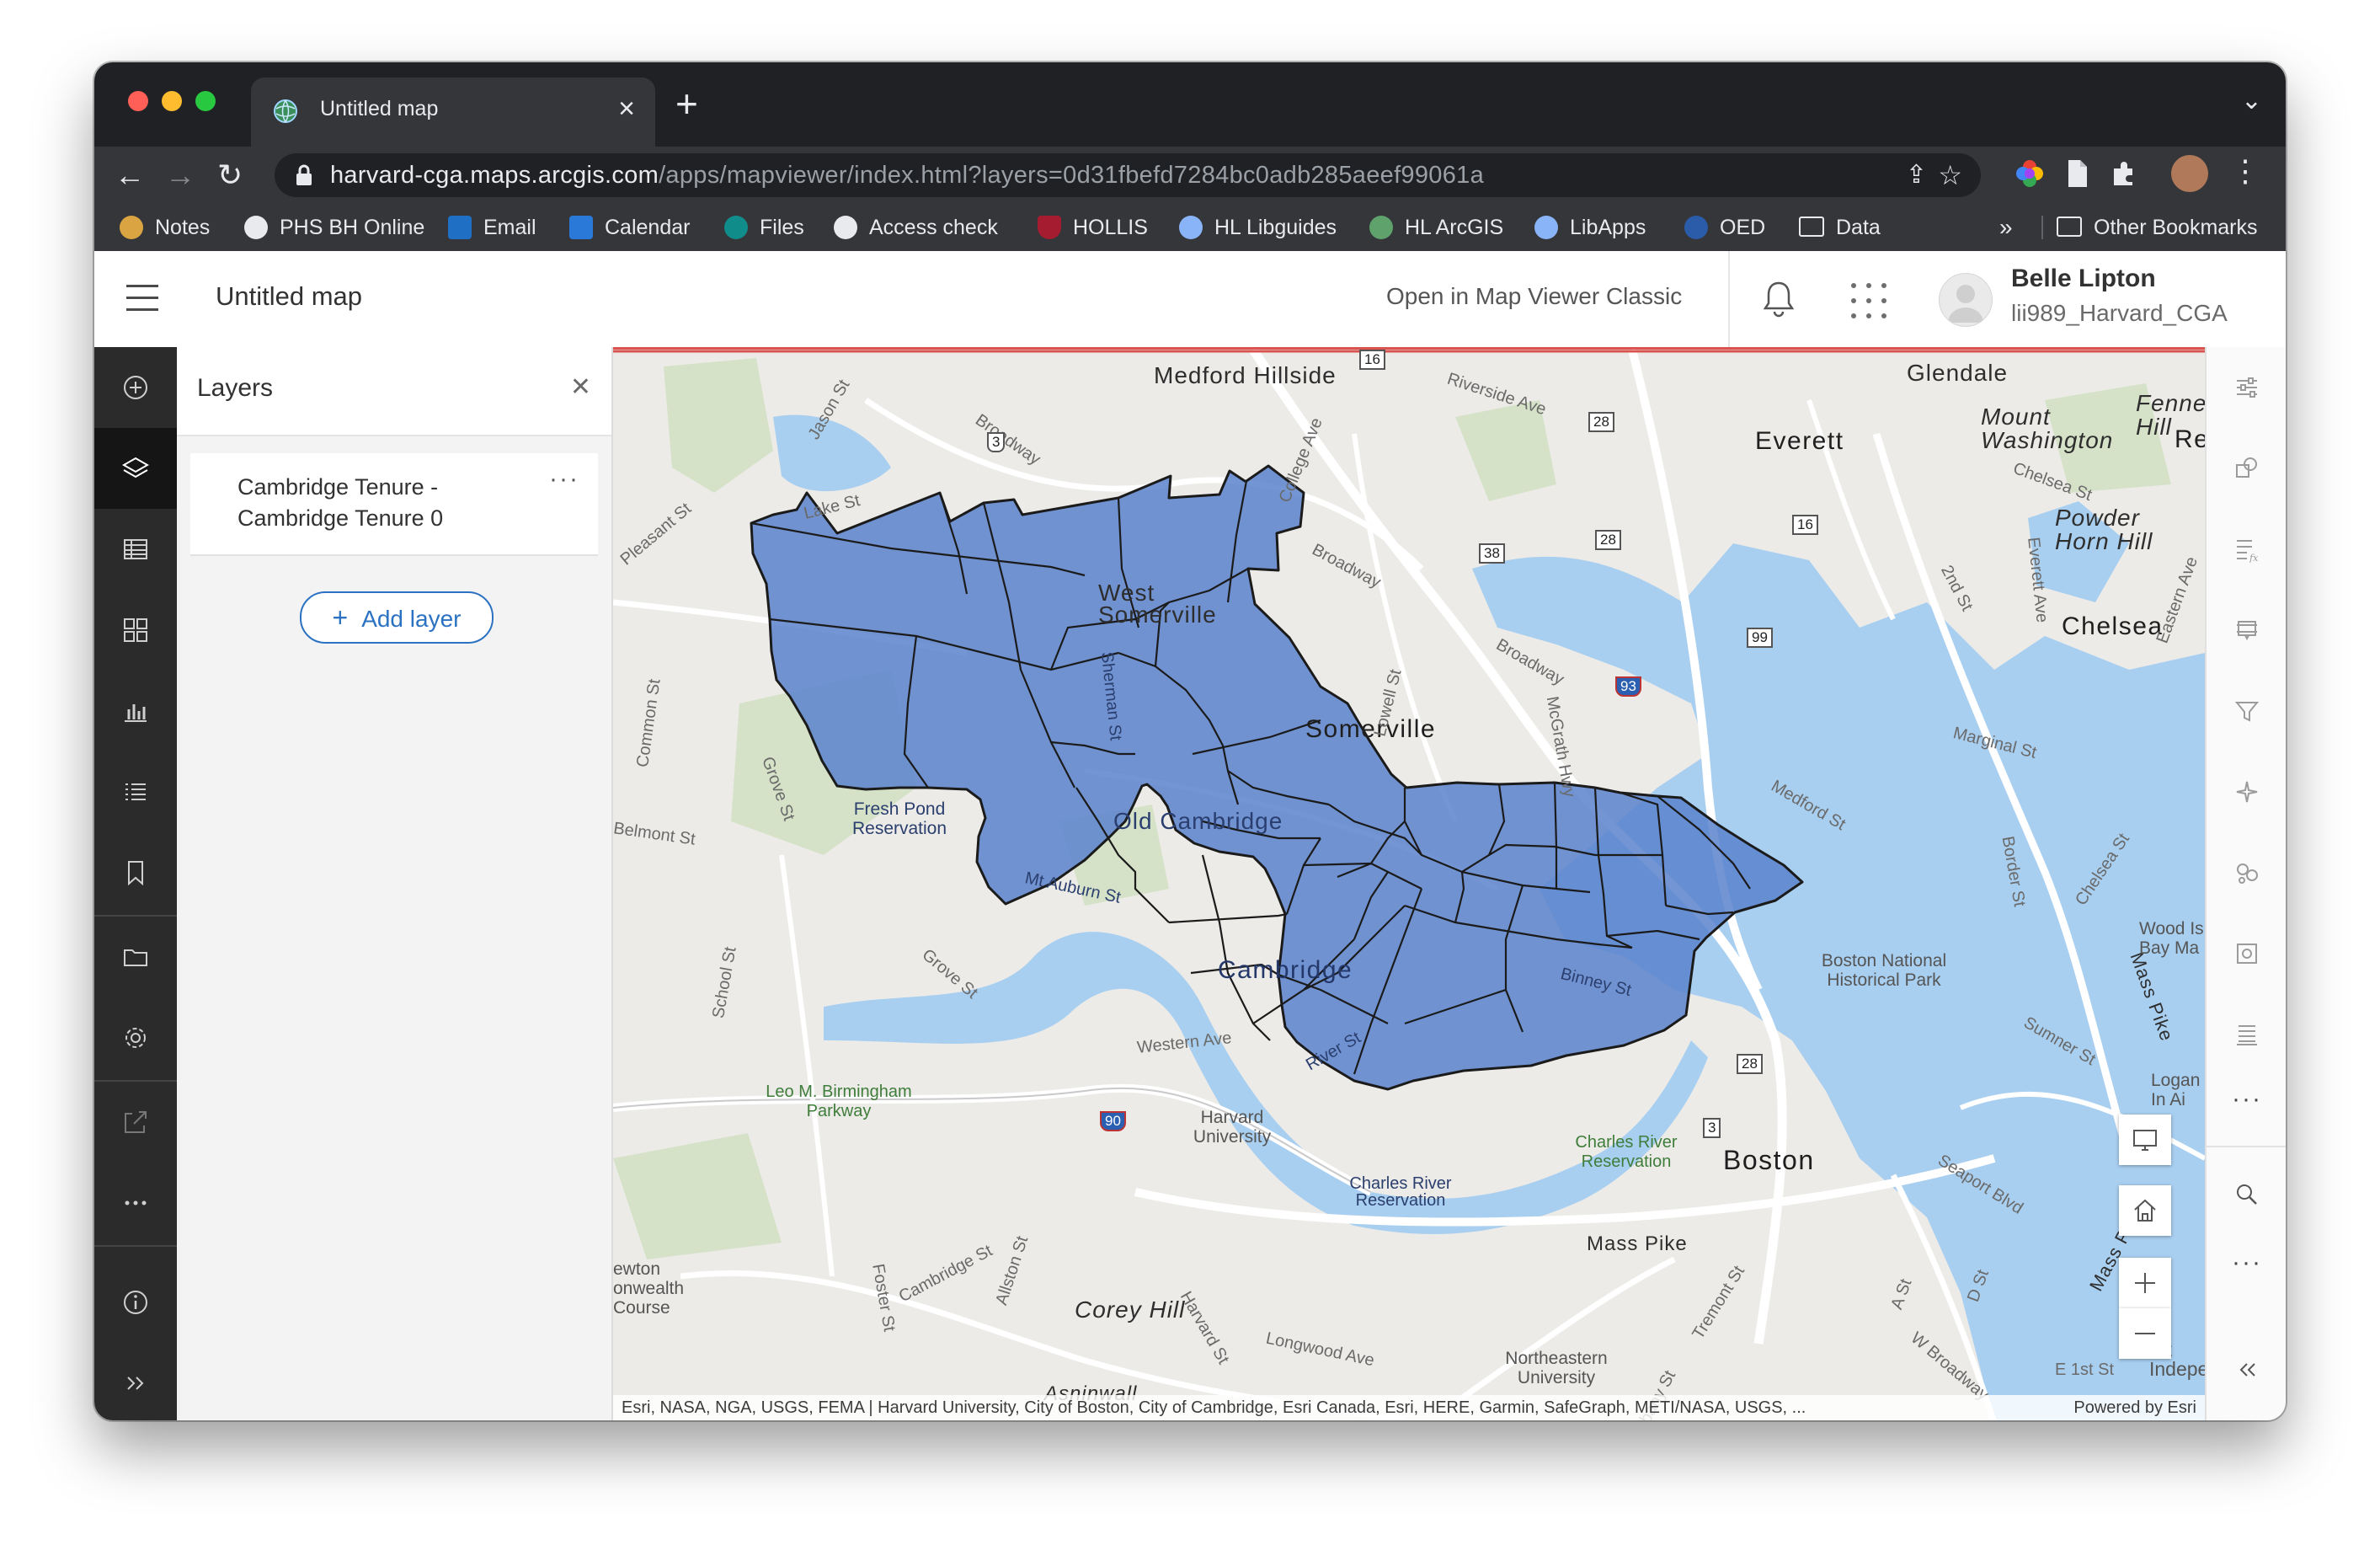  Describe the element at coordinates (1799, 441) in the screenshot. I see `map-label-everett: Everett` at that location.